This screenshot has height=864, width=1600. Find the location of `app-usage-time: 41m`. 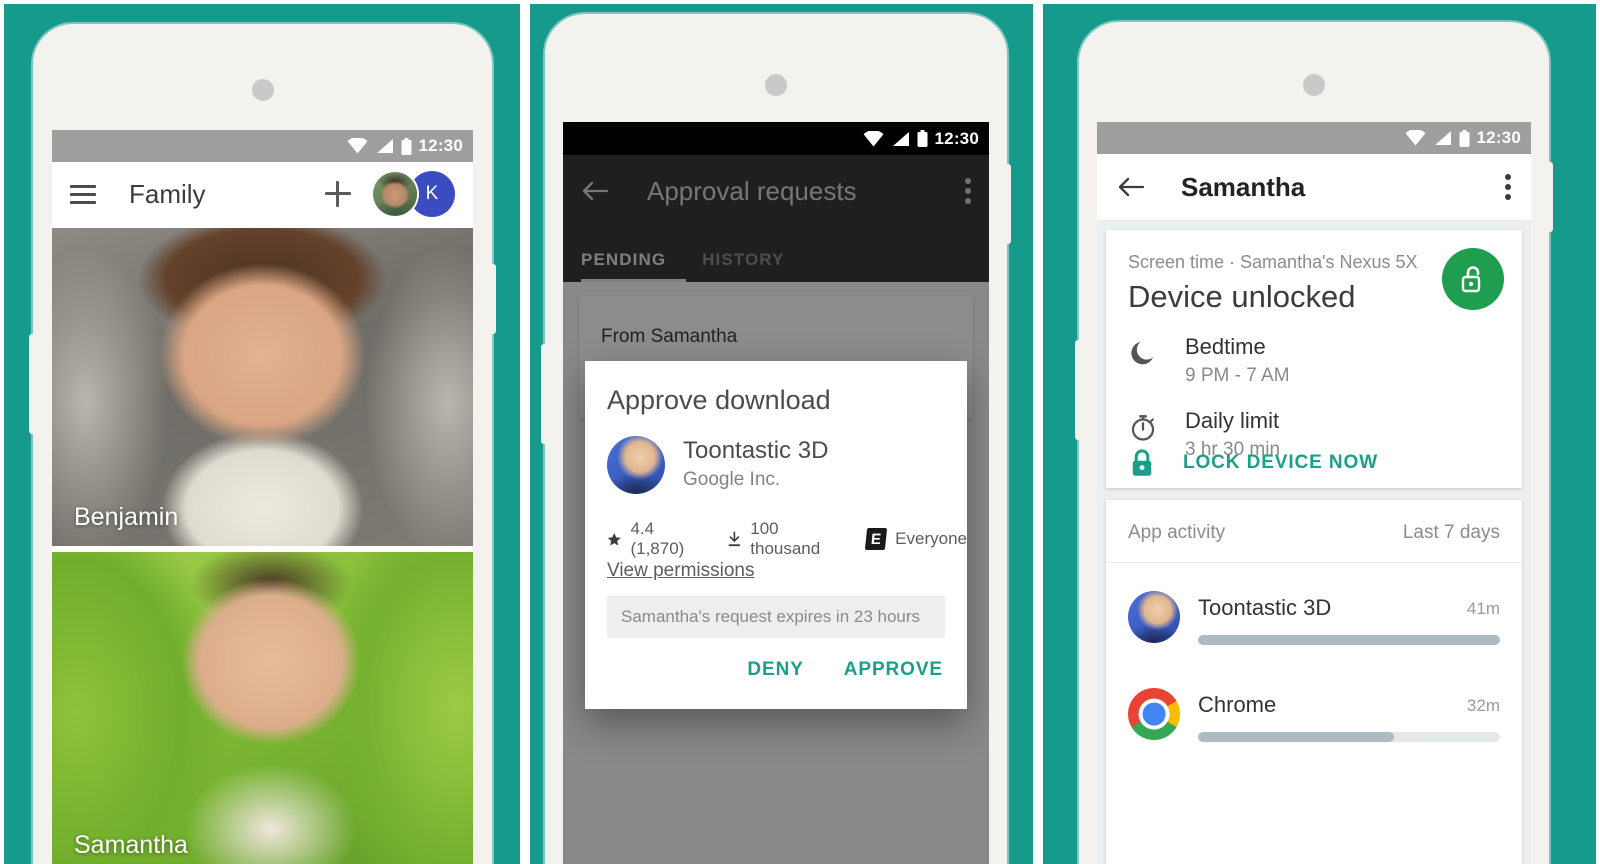

app-usage-time: 41m is located at coordinates (1483, 608).